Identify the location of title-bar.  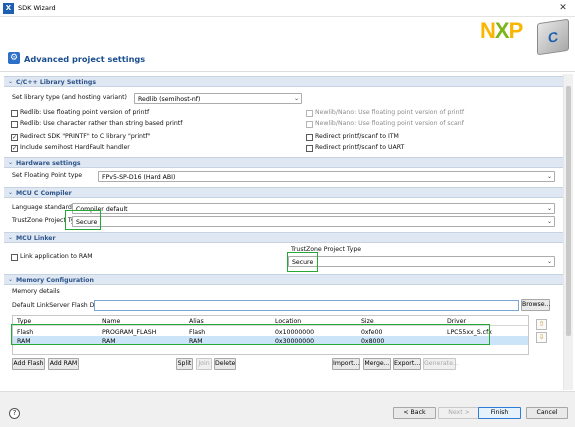
(287, 8).